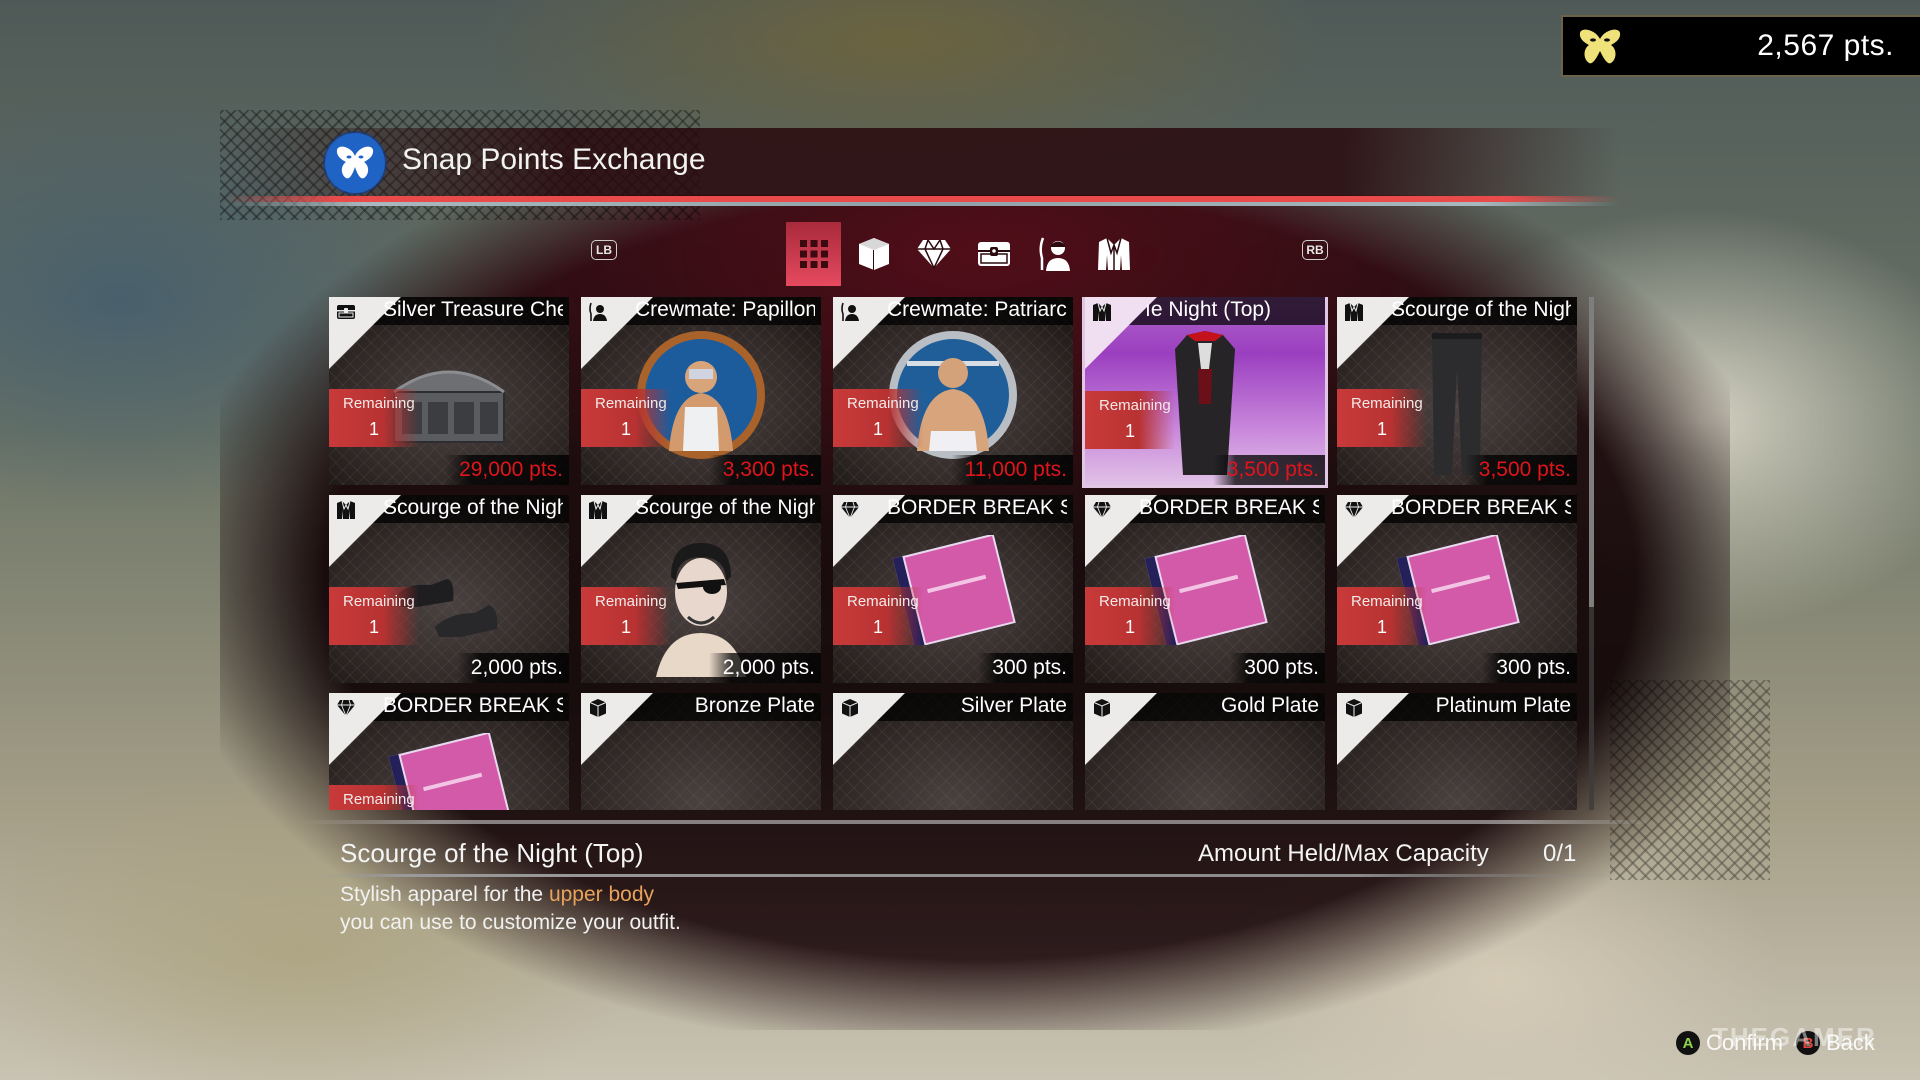  What do you see at coordinates (1011, 470) in the screenshot?
I see `item-price: 11,000 pts.` at bounding box center [1011, 470].